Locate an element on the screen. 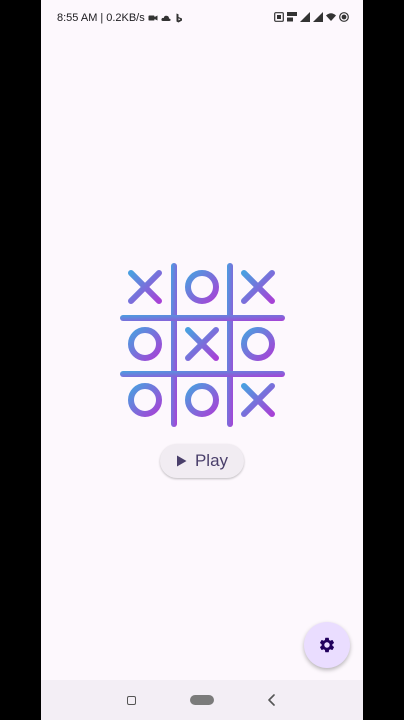 Image resolution: width=404 pixels, height=720 pixels. sim-icon is located at coordinates (279, 17).